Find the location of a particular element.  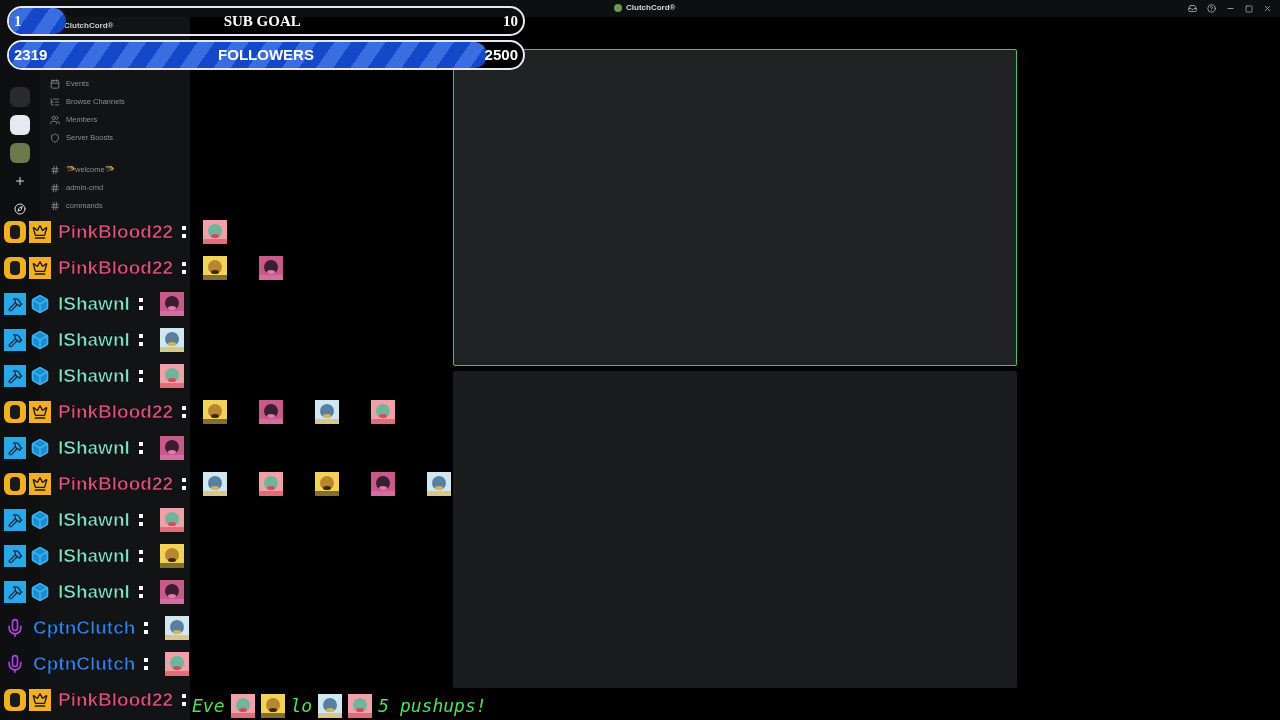

goal-label: FOLLOWERS is located at coordinates (266, 54).